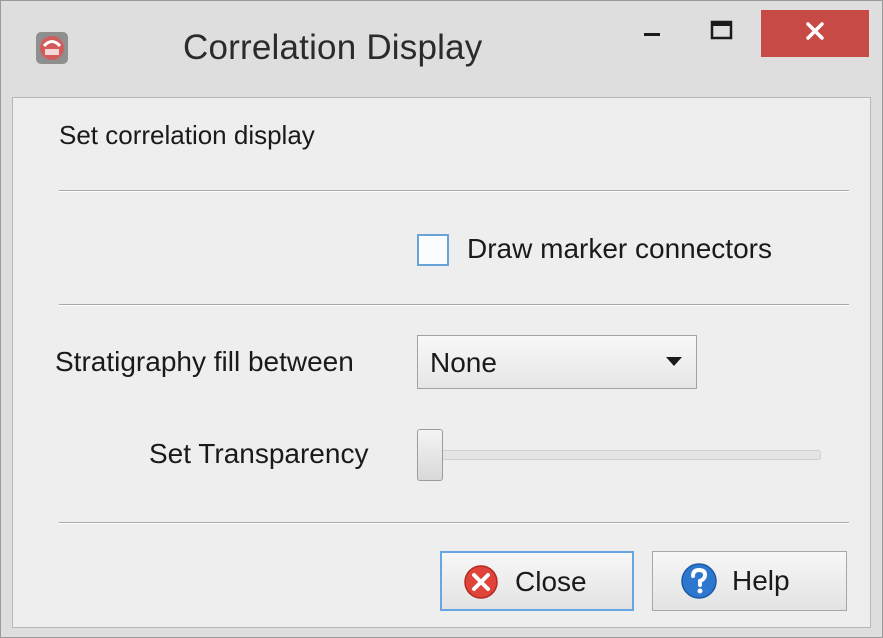  Describe the element at coordinates (187, 135) in the screenshot. I see `section-label: Set correlation display` at that location.